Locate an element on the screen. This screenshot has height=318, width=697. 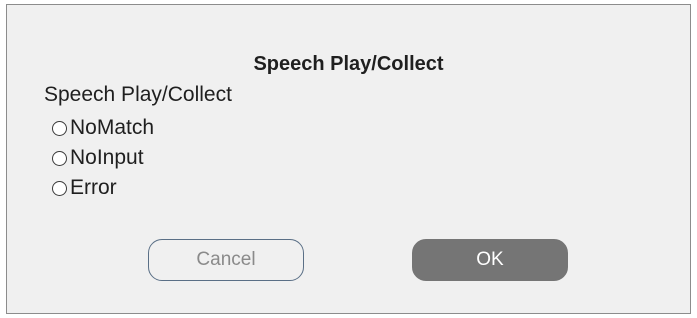
radio-label-noinput: NoInput is located at coordinates (107, 157).